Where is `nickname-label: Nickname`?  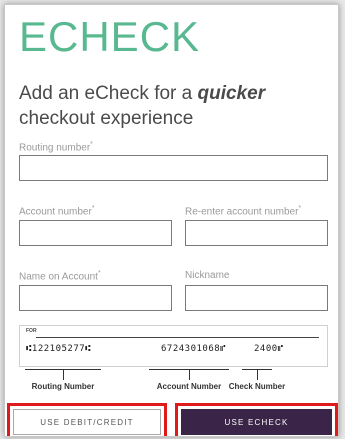
nickname-label: Nickname is located at coordinates (207, 275).